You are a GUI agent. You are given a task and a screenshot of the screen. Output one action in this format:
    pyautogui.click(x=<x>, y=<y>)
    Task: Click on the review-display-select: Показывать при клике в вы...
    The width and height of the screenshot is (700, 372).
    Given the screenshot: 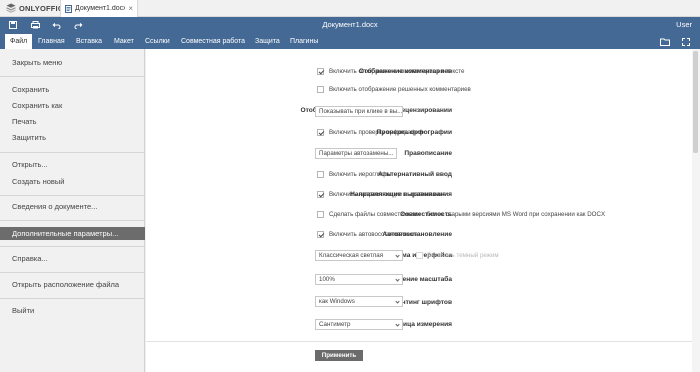 What is the action you would take?
    pyautogui.click(x=359, y=111)
    